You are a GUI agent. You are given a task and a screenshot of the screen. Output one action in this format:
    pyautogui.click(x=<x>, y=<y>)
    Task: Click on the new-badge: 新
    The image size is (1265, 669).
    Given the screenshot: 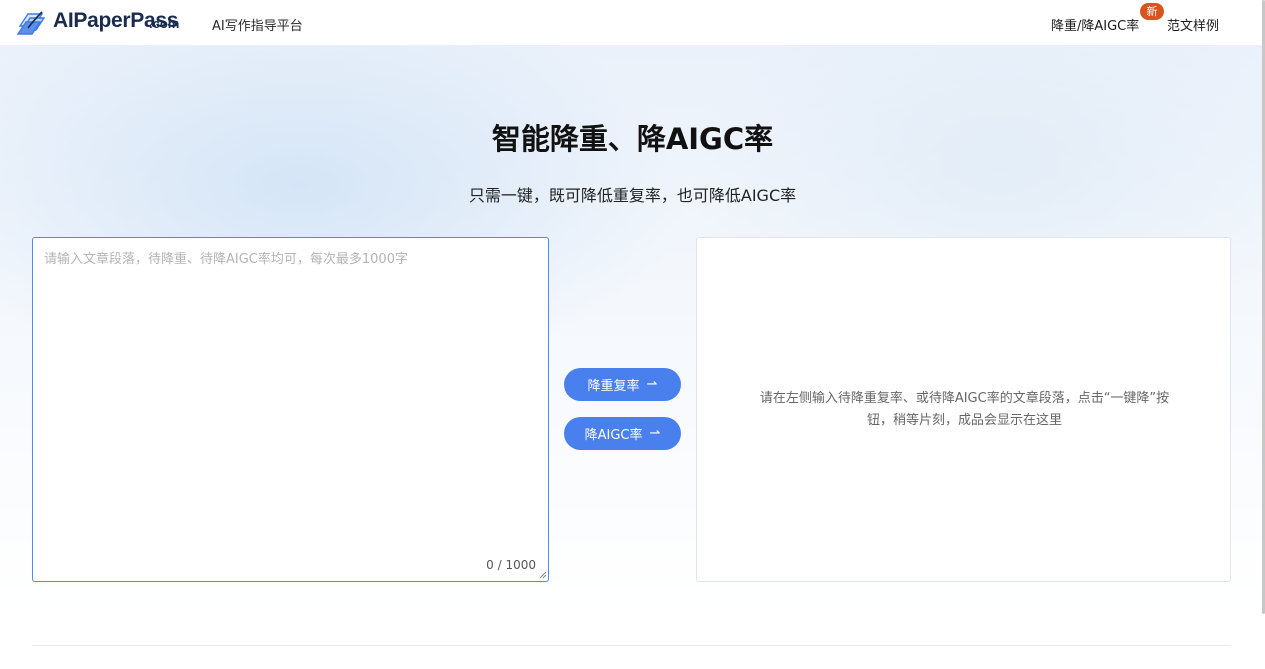 What is the action you would take?
    pyautogui.click(x=1152, y=11)
    